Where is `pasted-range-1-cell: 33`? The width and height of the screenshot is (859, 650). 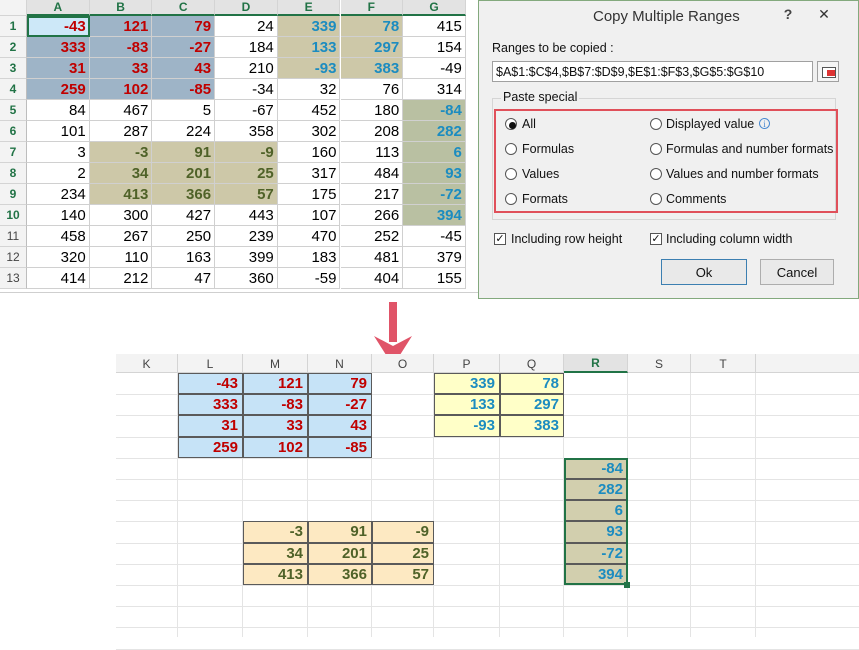 pasted-range-1-cell: 33 is located at coordinates (275, 426).